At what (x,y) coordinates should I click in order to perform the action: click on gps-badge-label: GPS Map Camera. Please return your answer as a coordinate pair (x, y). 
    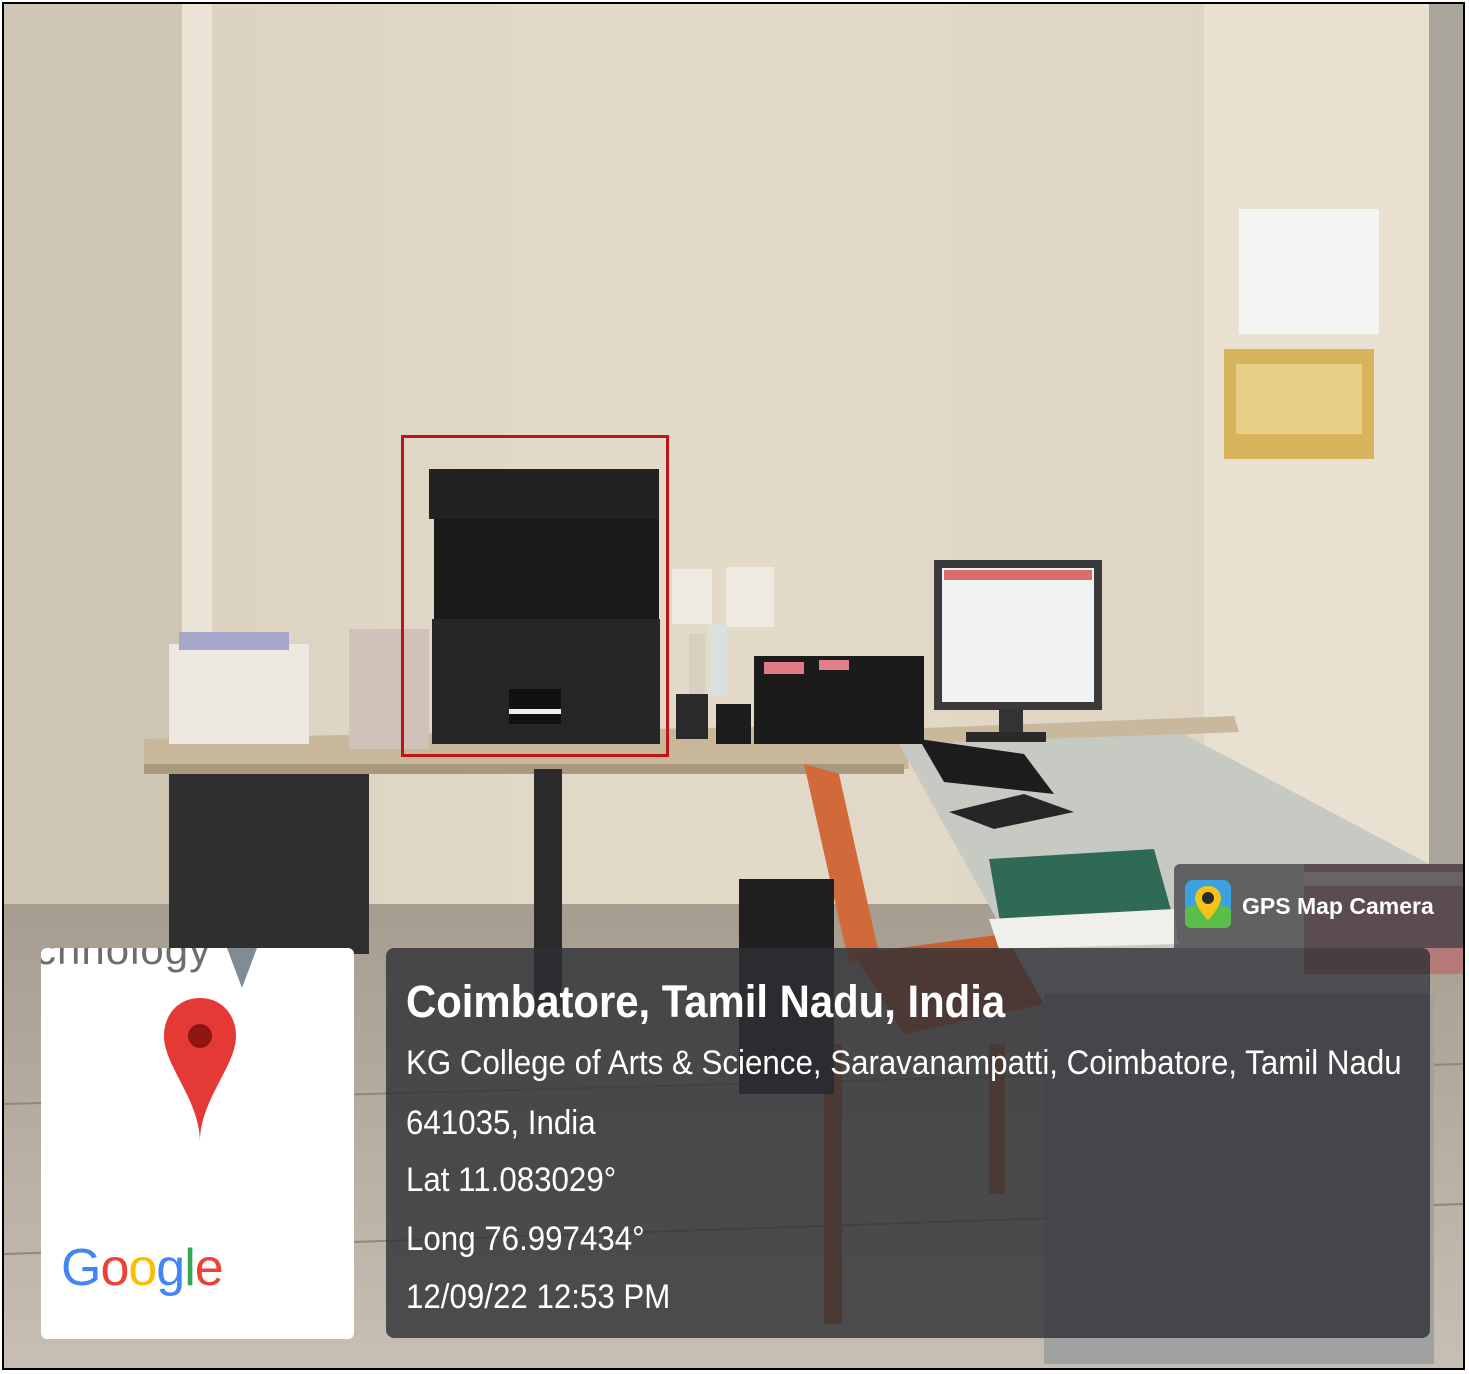
    Looking at the image, I should click on (1338, 906).